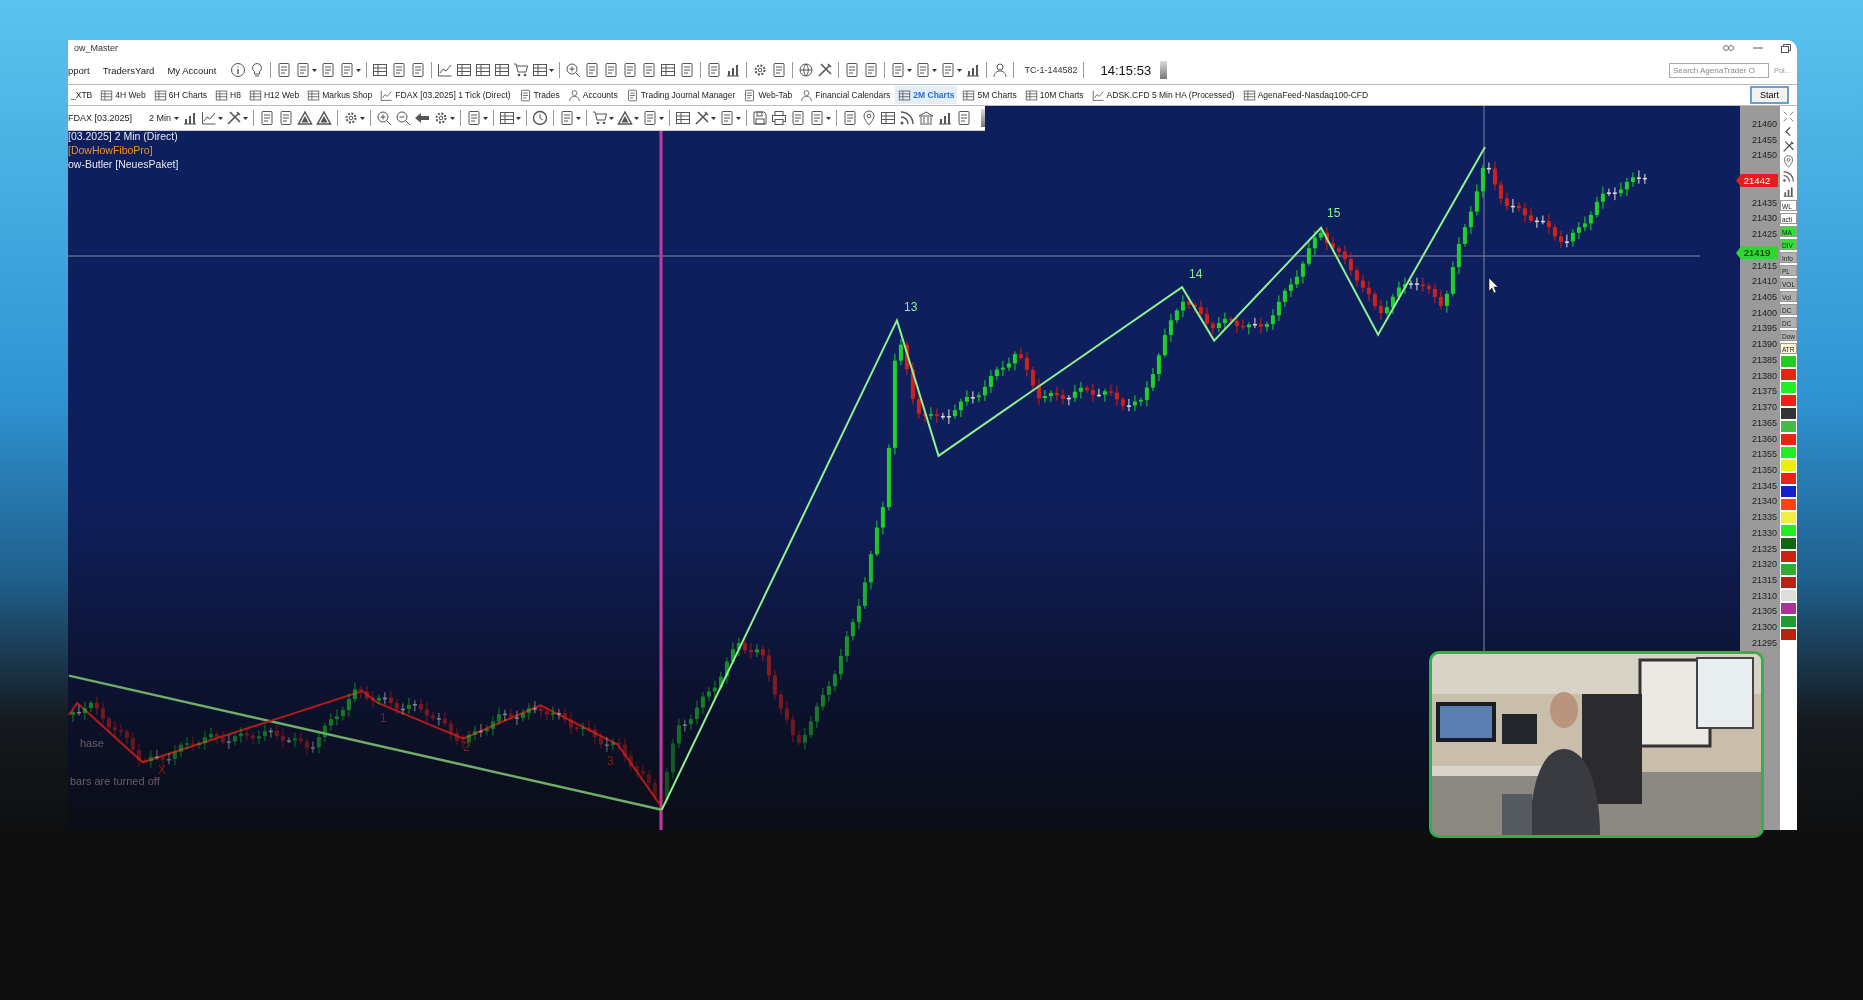 This screenshot has height=1000, width=1863. Describe the element at coordinates (1334, 213) in the screenshot. I see `wave-label: 15` at that location.